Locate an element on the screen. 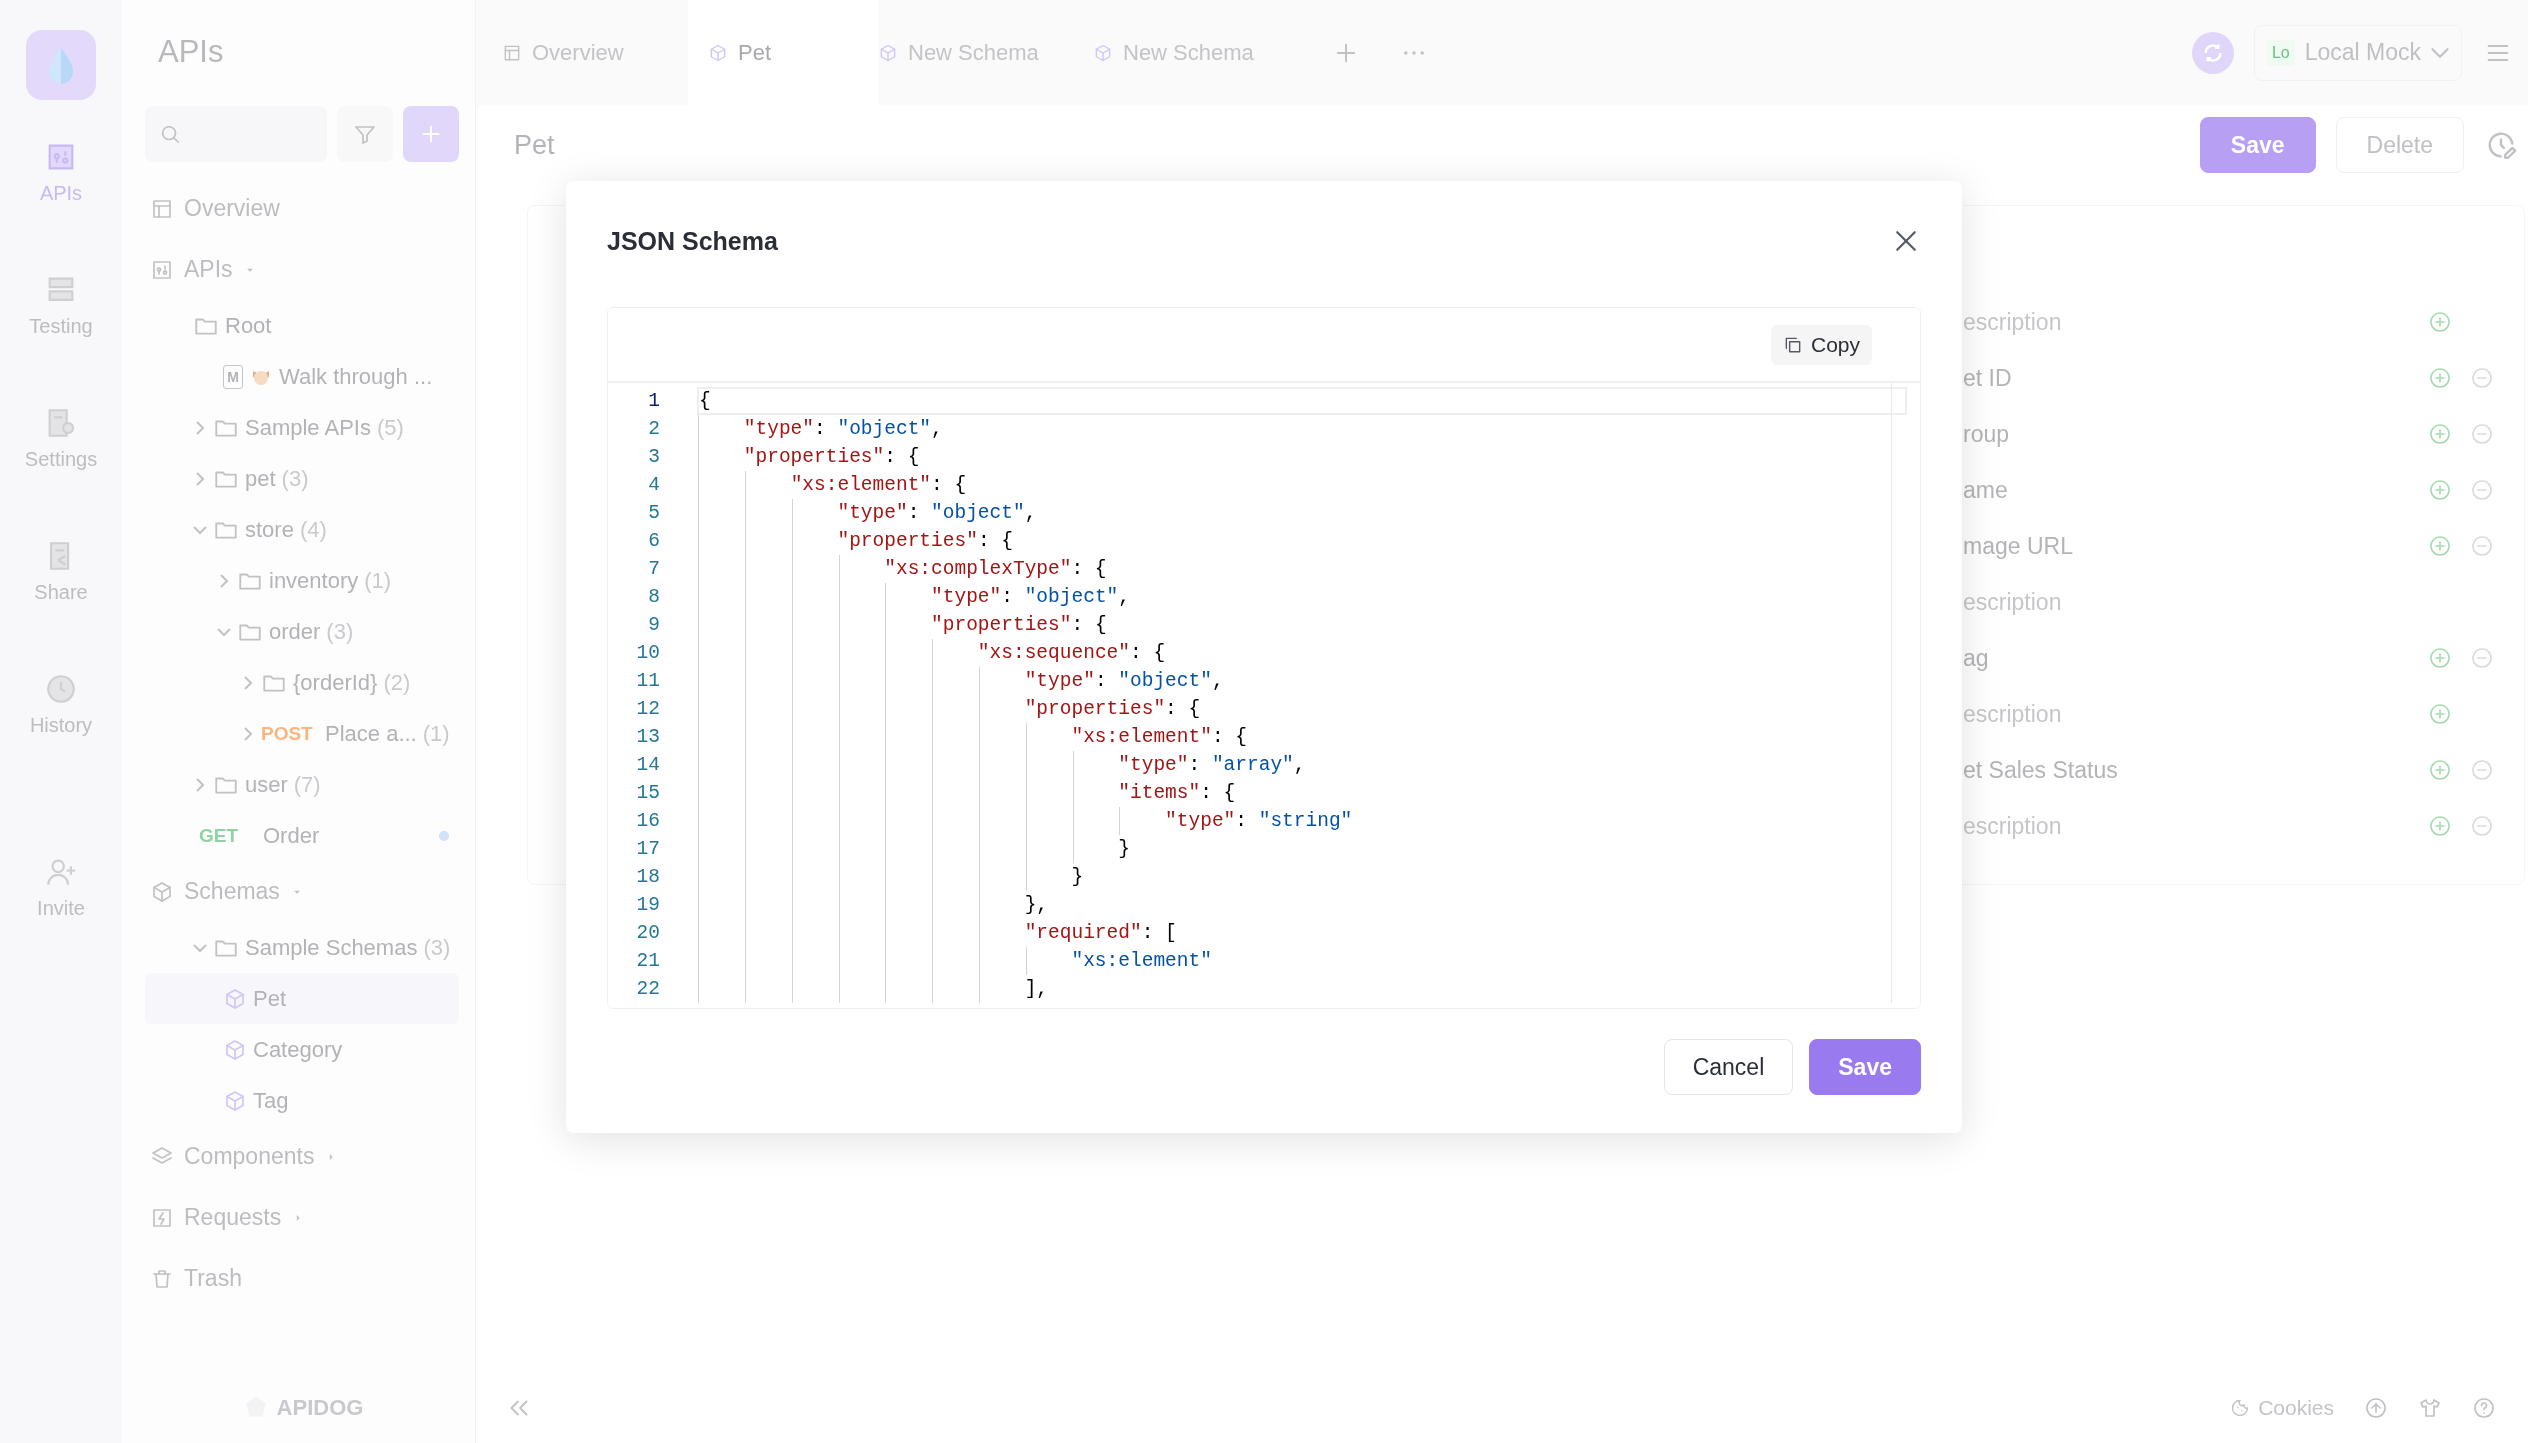  section-label: APIs is located at coordinates (208, 269).